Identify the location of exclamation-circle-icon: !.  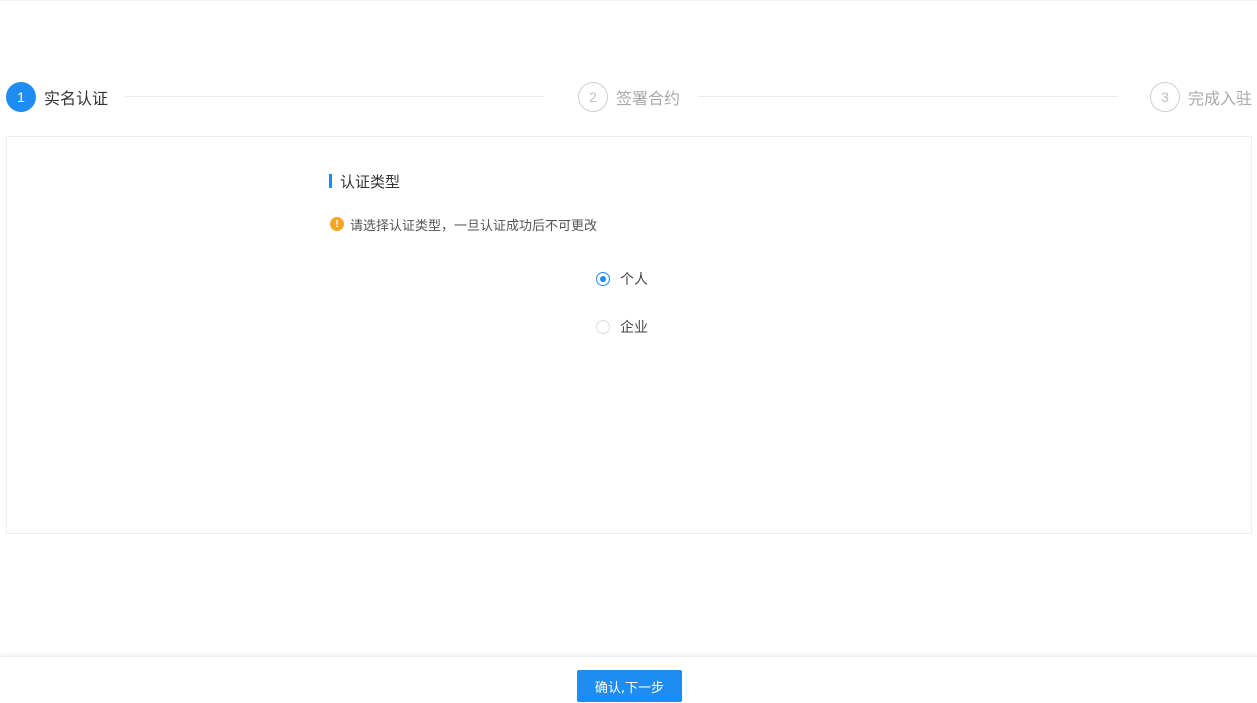
(337, 224).